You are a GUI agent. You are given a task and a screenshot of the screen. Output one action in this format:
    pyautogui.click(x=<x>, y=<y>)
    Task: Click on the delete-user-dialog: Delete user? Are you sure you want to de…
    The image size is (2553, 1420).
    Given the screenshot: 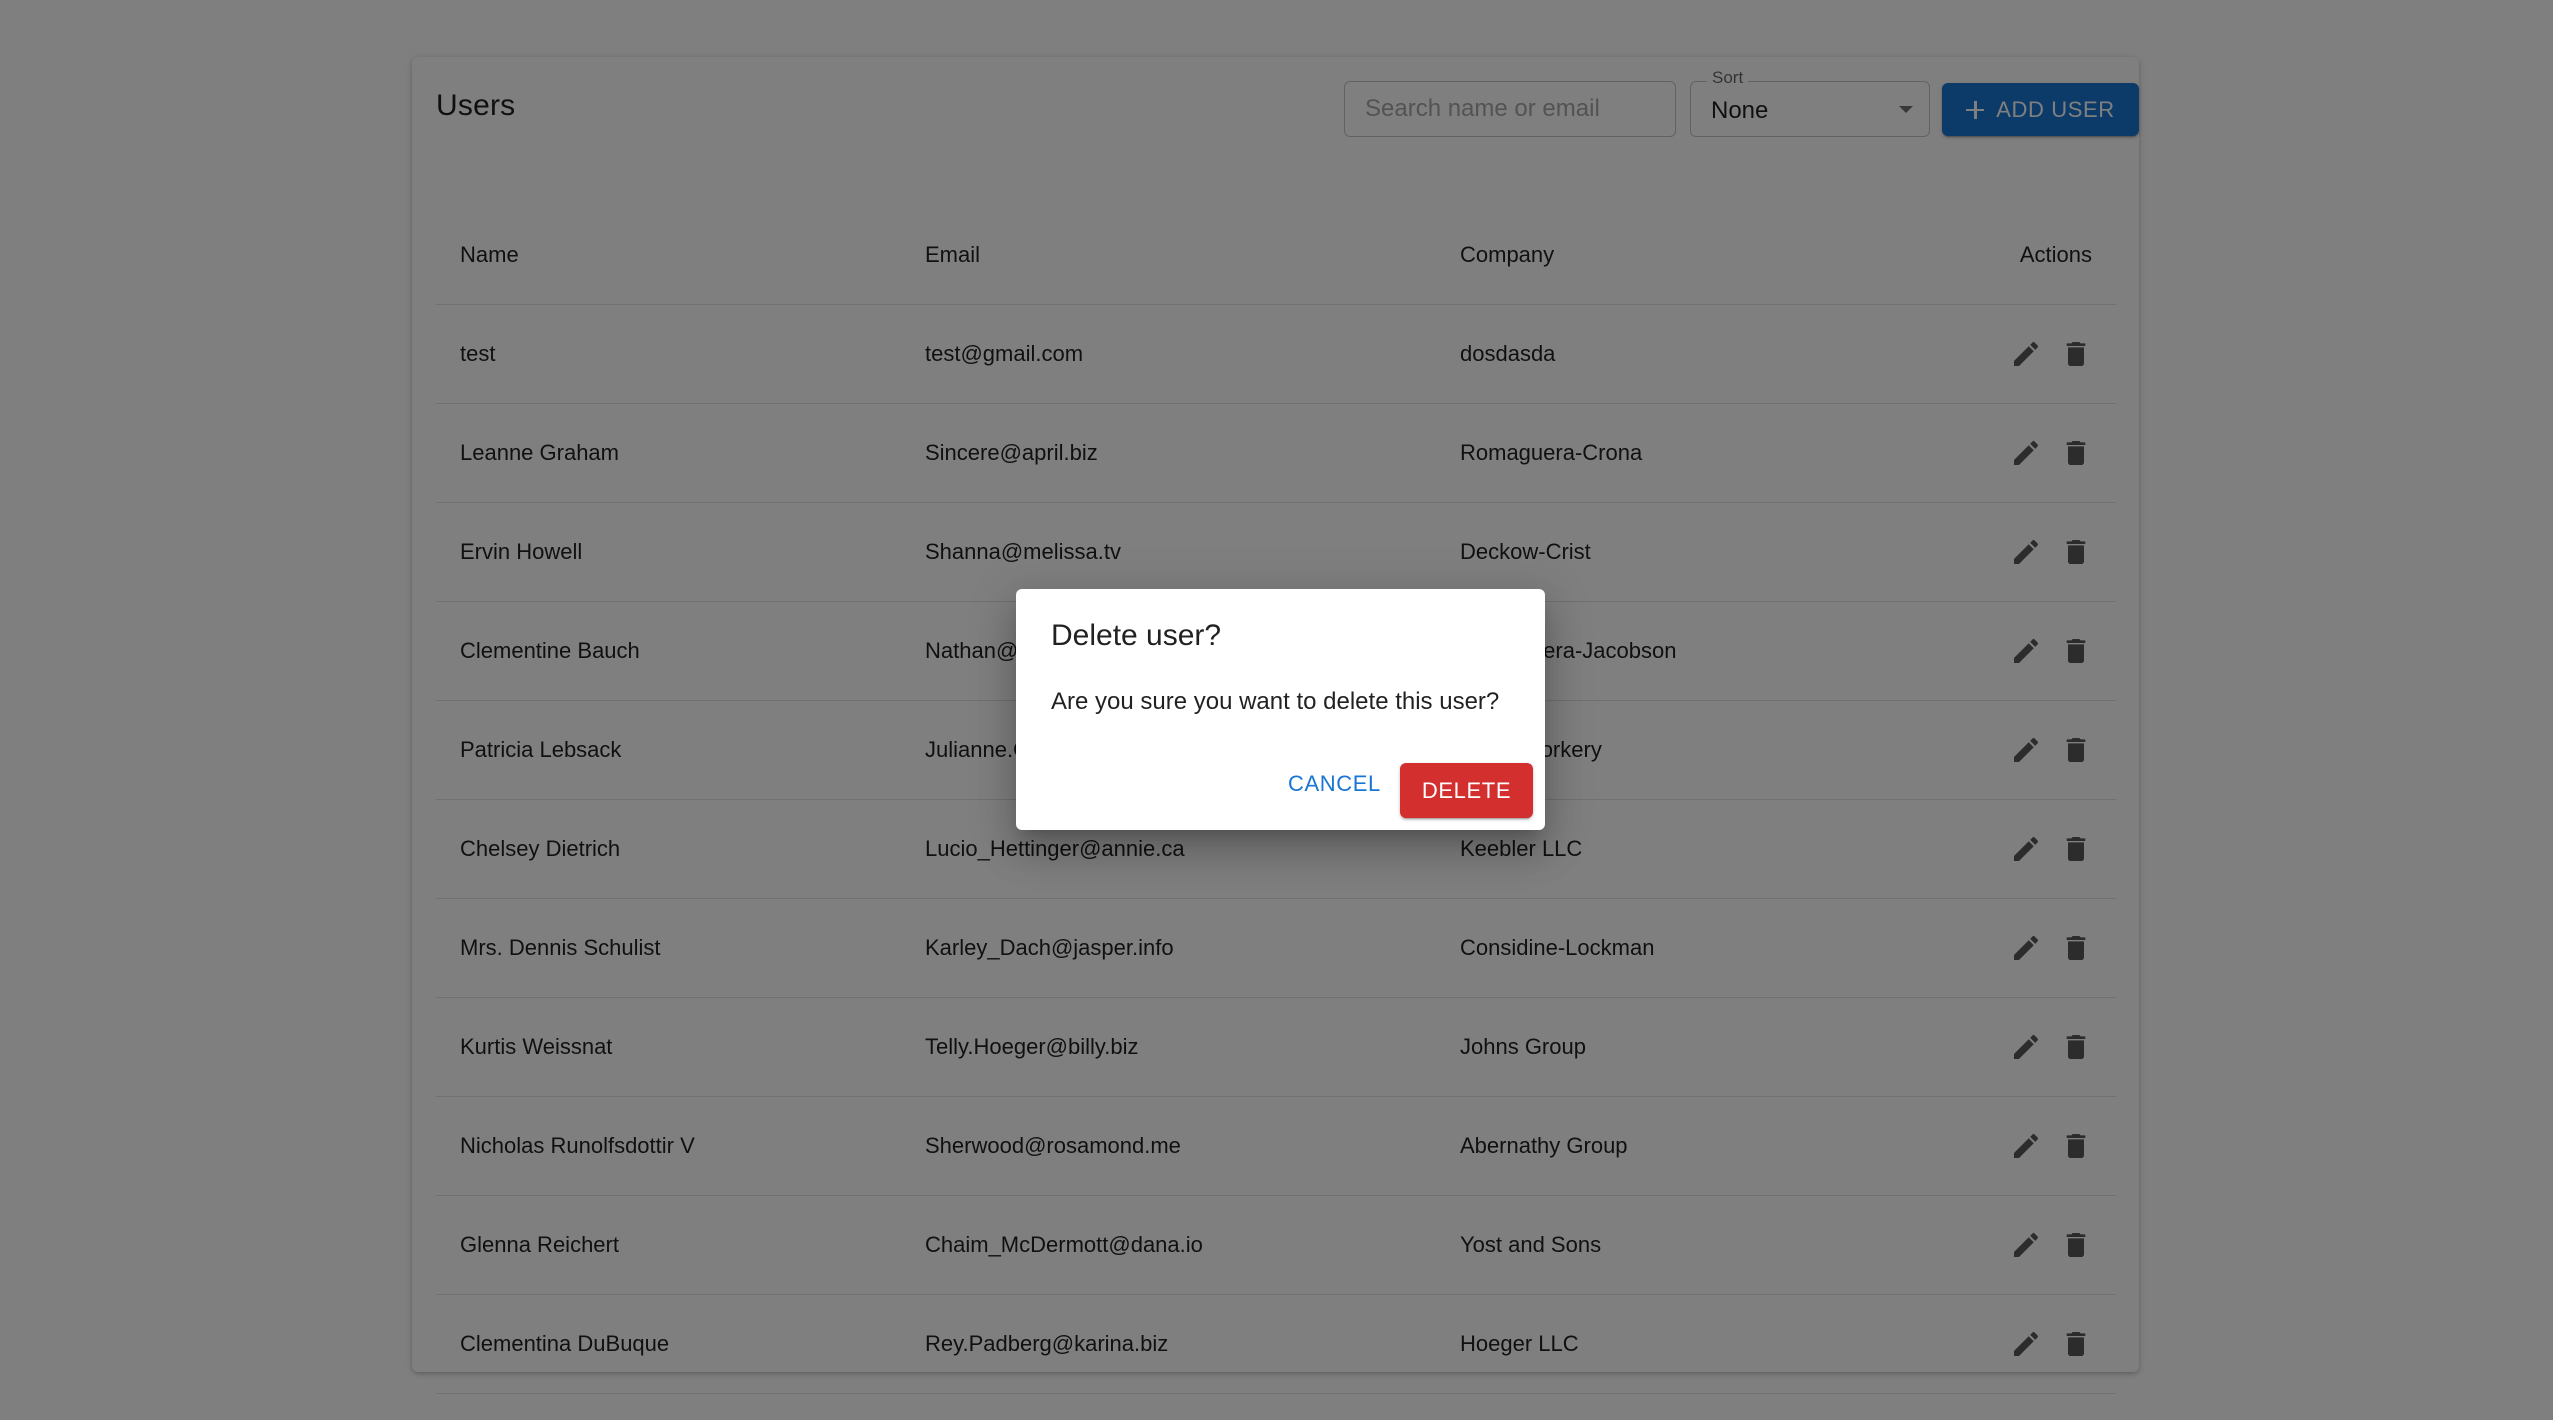 What is the action you would take?
    pyautogui.click(x=1280, y=709)
    